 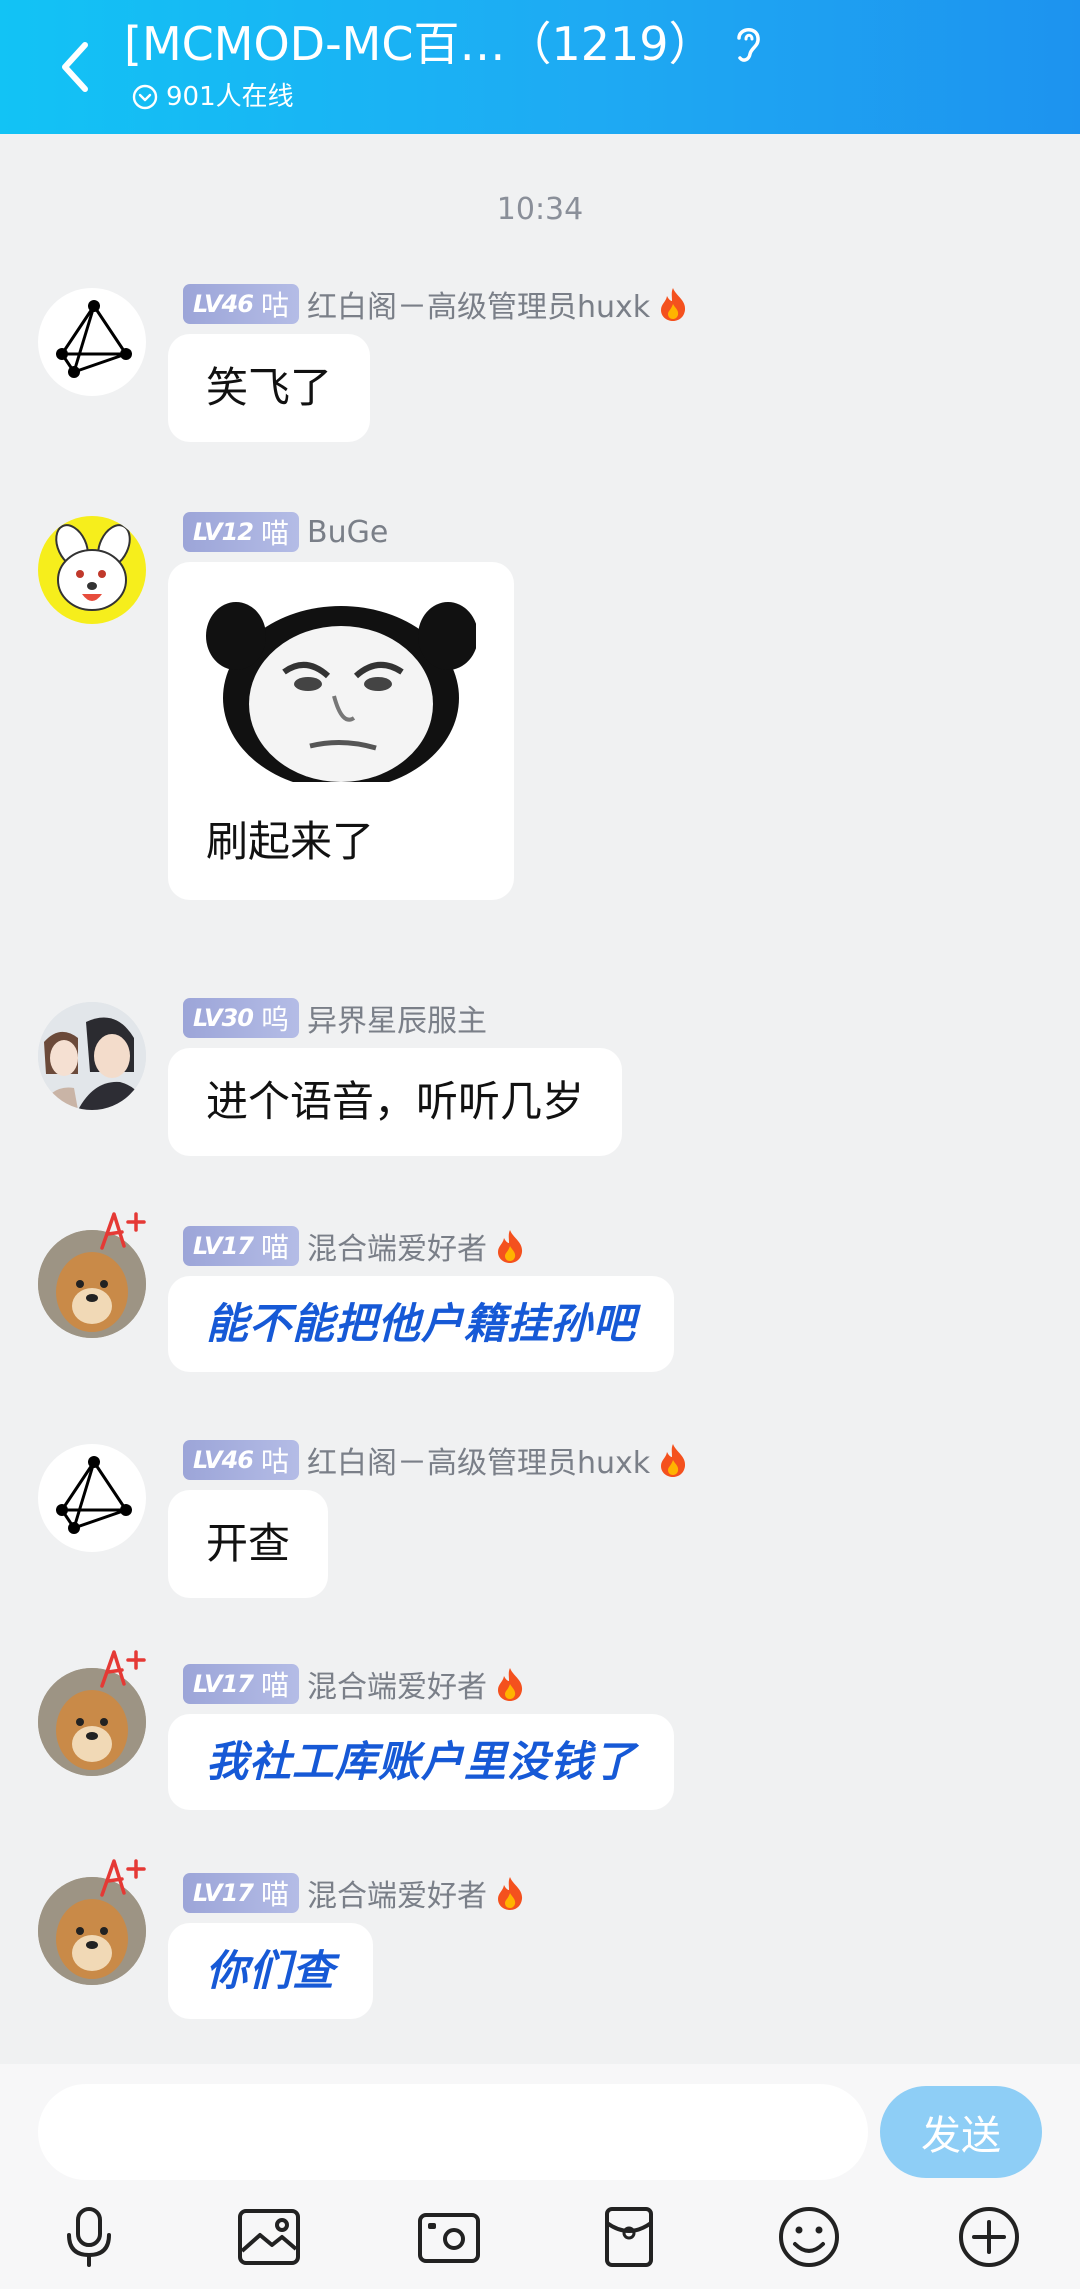 What do you see at coordinates (449, 2237) in the screenshot?
I see `camera-icon` at bounding box center [449, 2237].